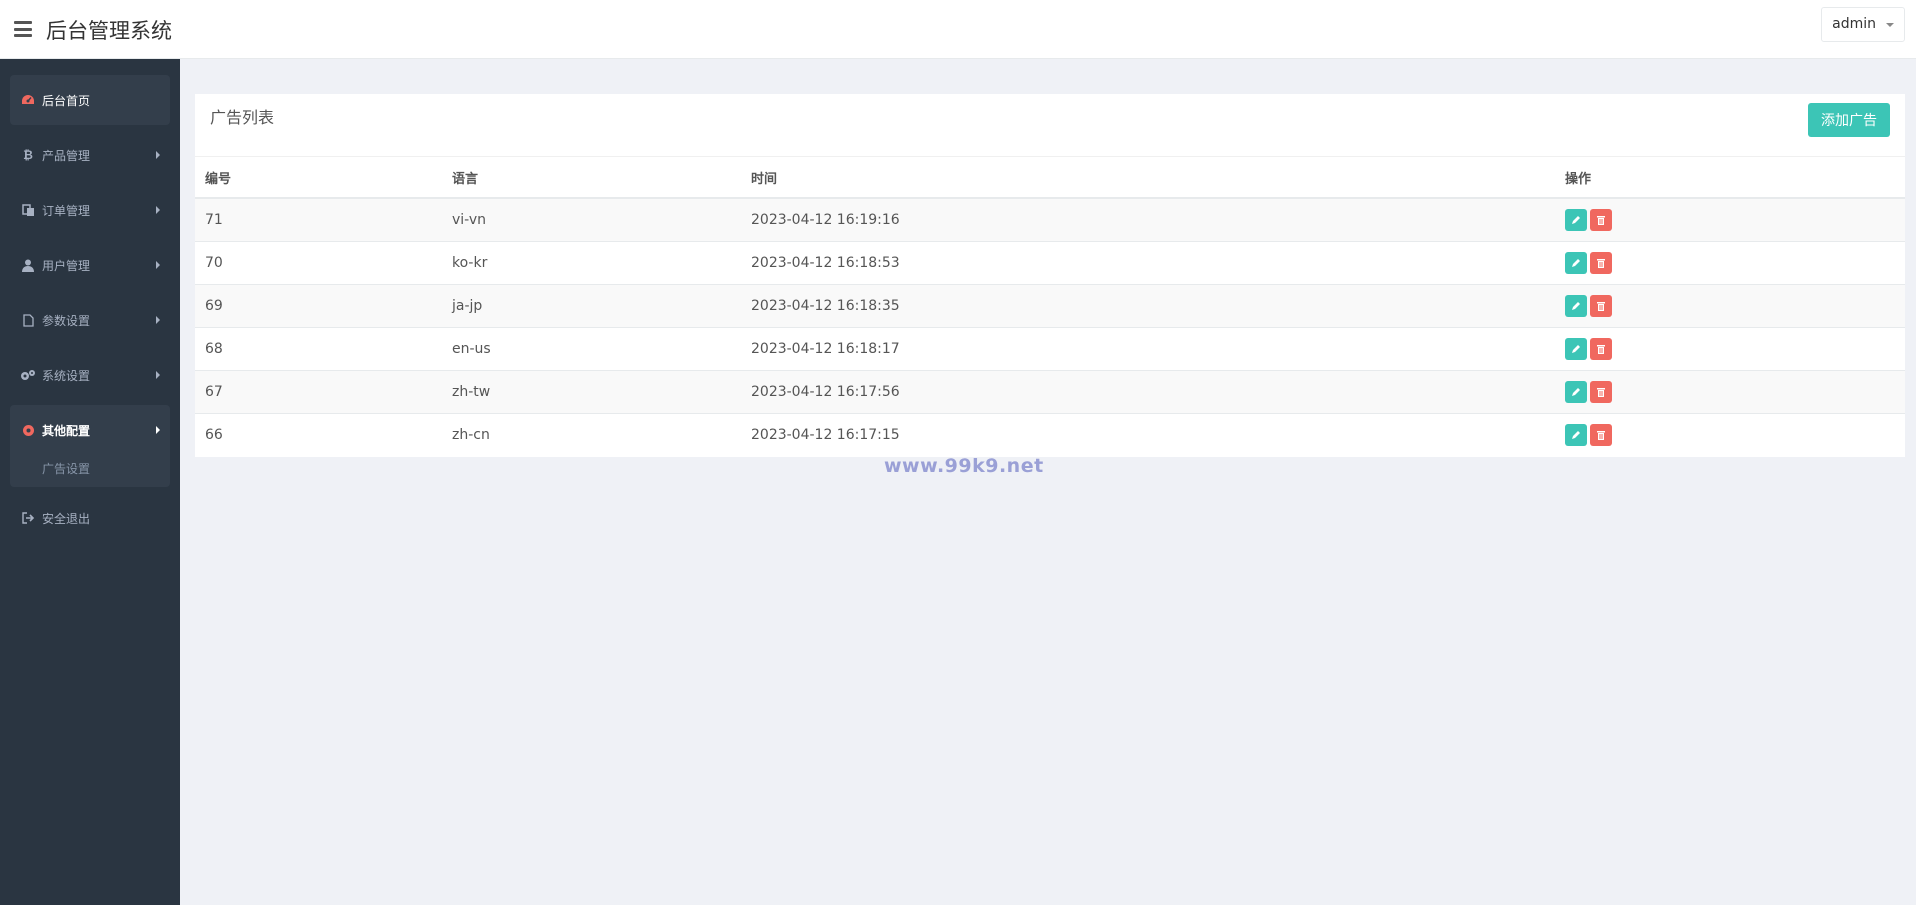  What do you see at coordinates (1854, 24) in the screenshot?
I see `user-label: admin` at bounding box center [1854, 24].